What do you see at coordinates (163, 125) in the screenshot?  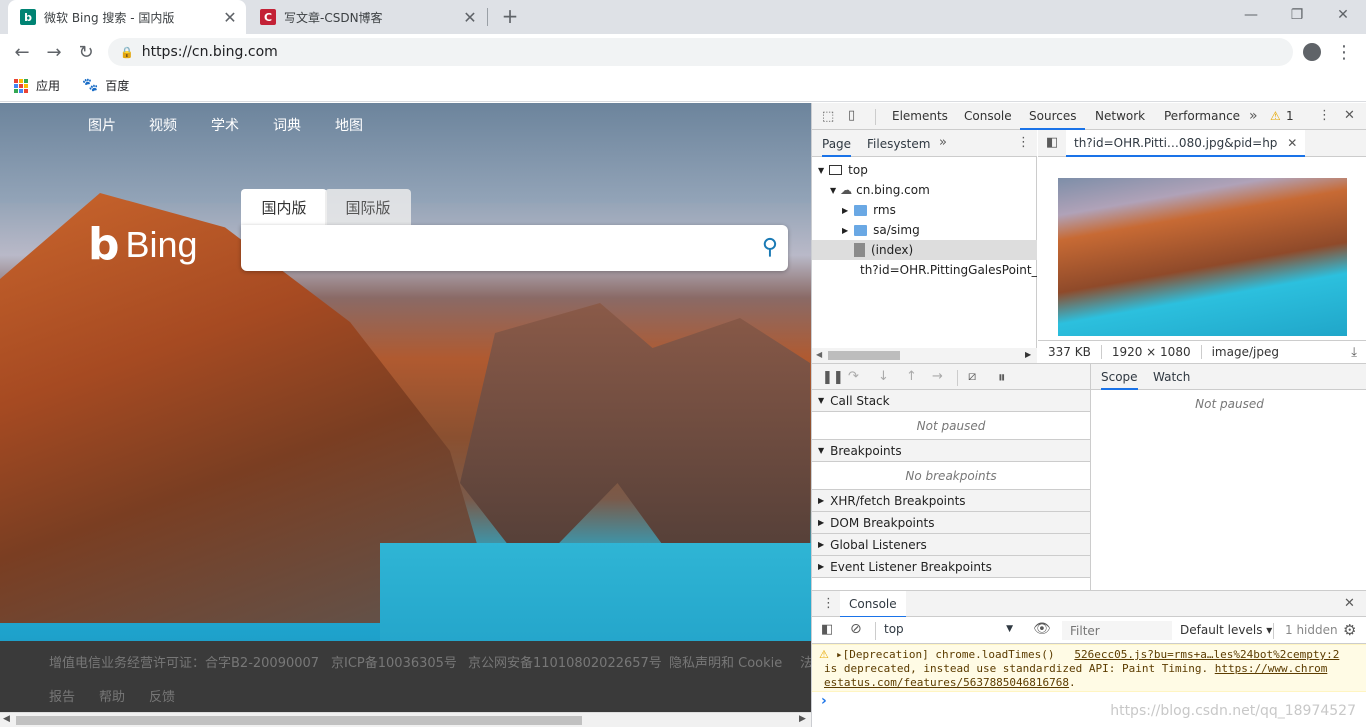 I see `nav-videos: 视频` at bounding box center [163, 125].